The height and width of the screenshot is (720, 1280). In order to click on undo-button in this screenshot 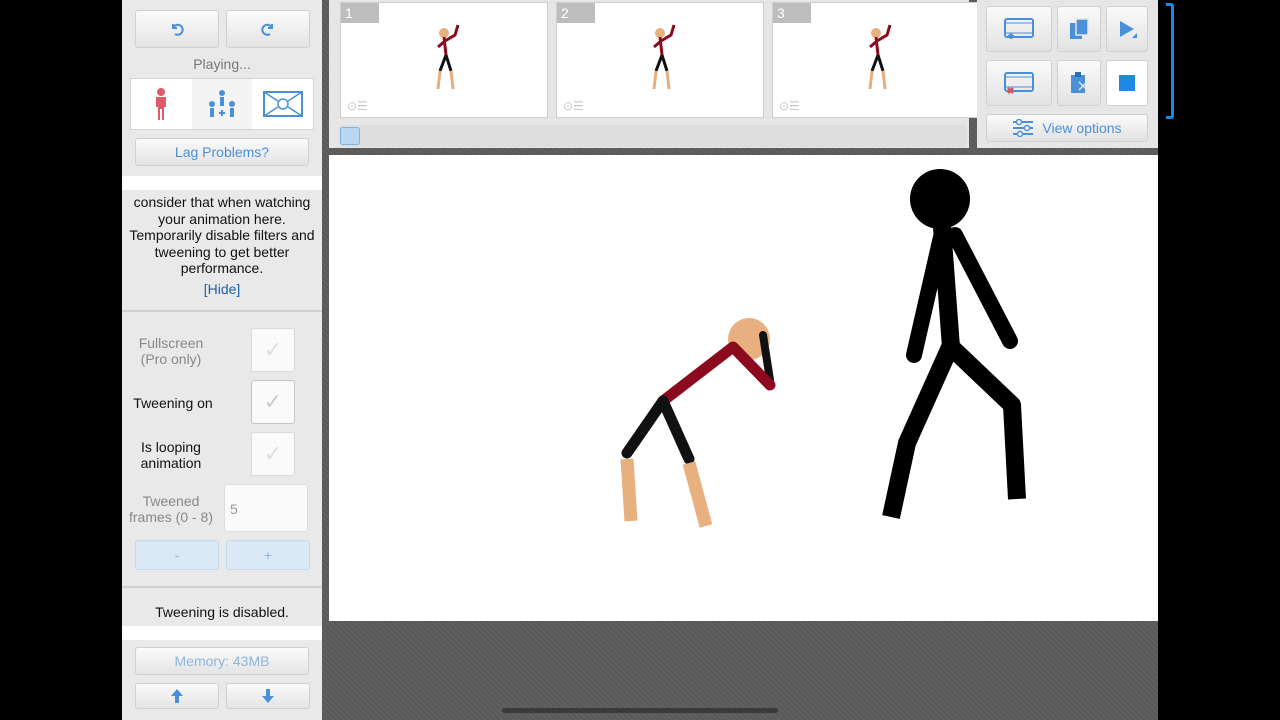, I will do `click(177, 29)`.